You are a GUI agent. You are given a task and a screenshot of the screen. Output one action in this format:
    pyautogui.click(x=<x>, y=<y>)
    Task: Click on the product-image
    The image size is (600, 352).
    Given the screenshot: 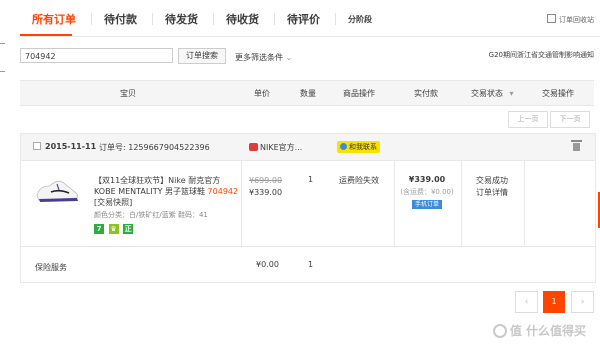 What is the action you would take?
    pyautogui.click(x=57, y=190)
    